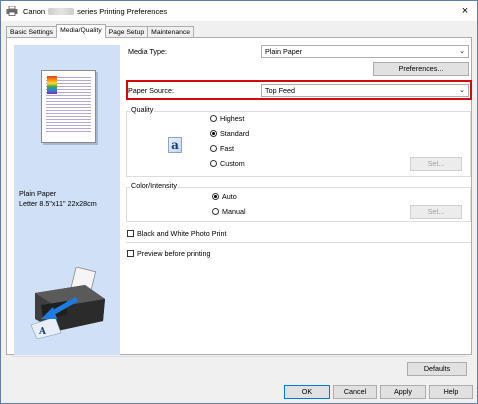 The height and width of the screenshot is (404, 478). I want to click on quality-group-title: Quality, so click(142, 109).